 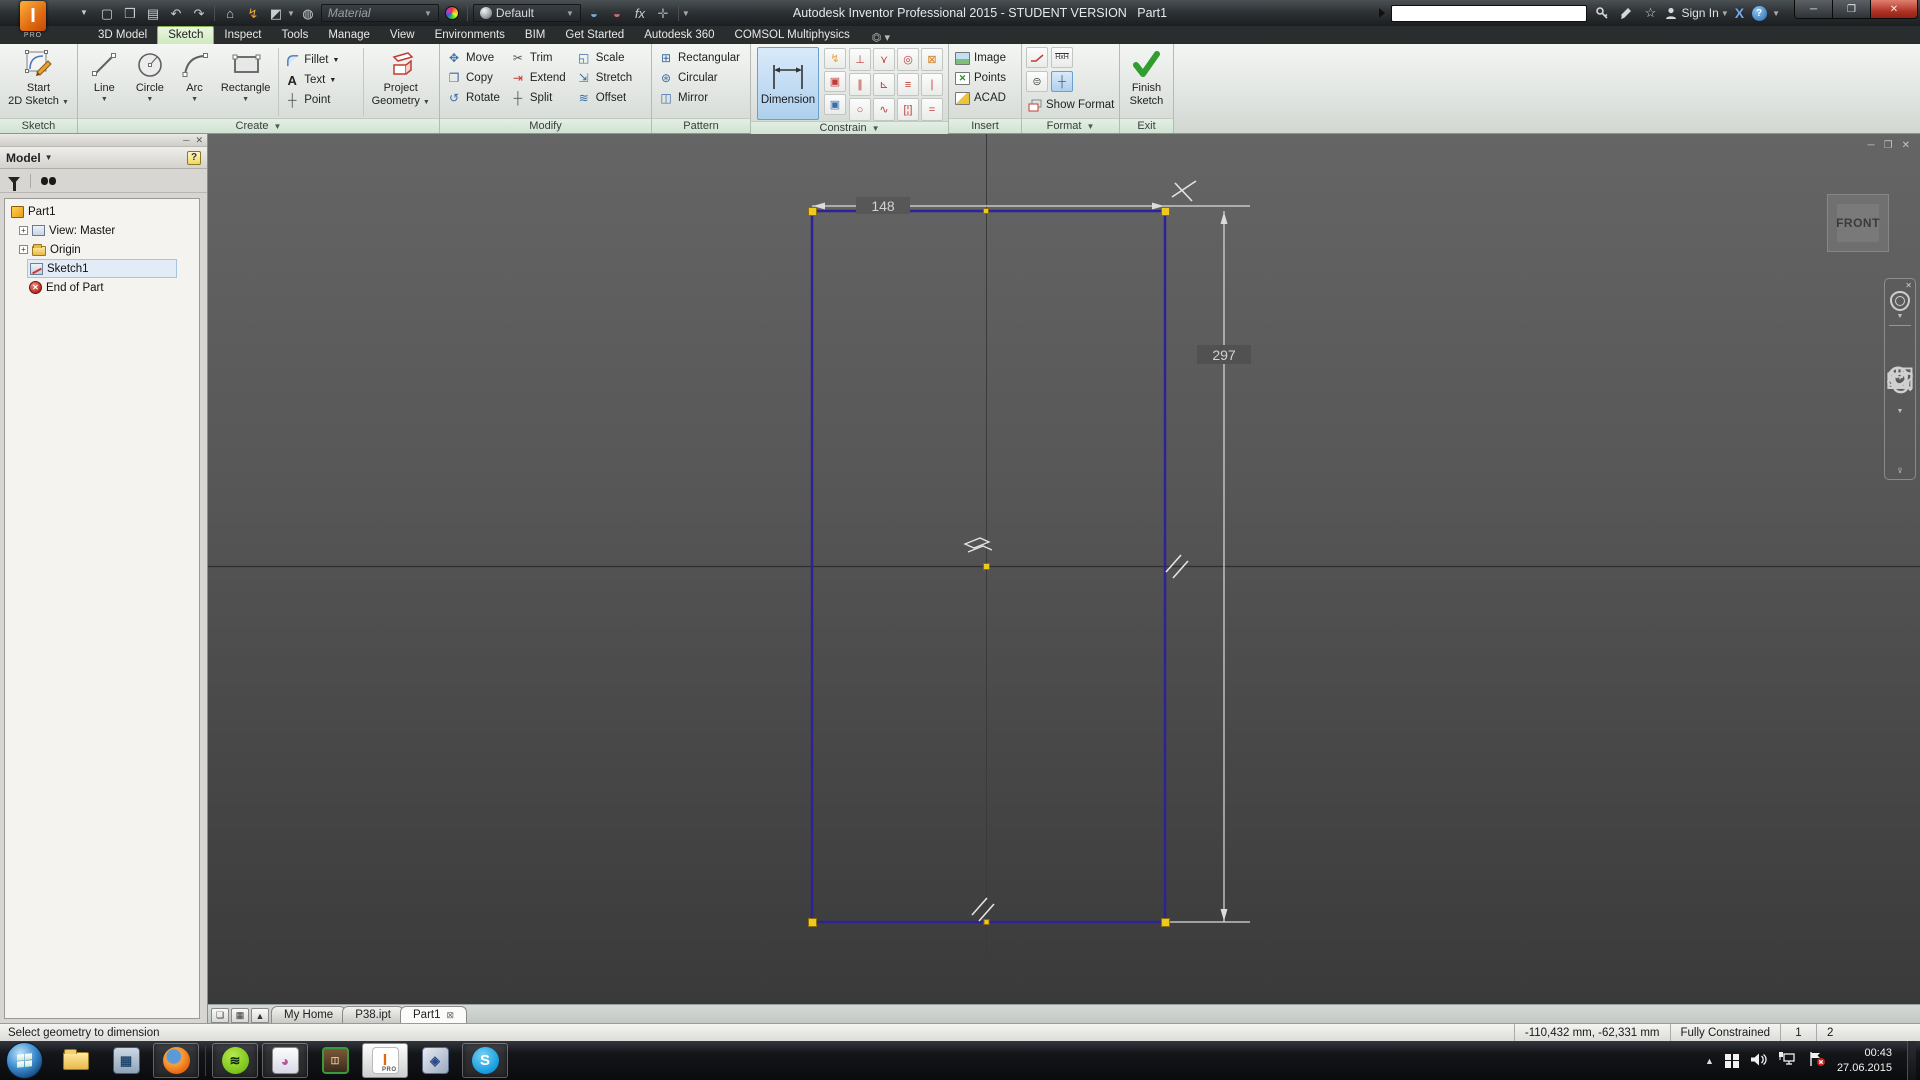 What do you see at coordinates (1037, 81) in the screenshot?
I see `centerline-button: ⊜` at bounding box center [1037, 81].